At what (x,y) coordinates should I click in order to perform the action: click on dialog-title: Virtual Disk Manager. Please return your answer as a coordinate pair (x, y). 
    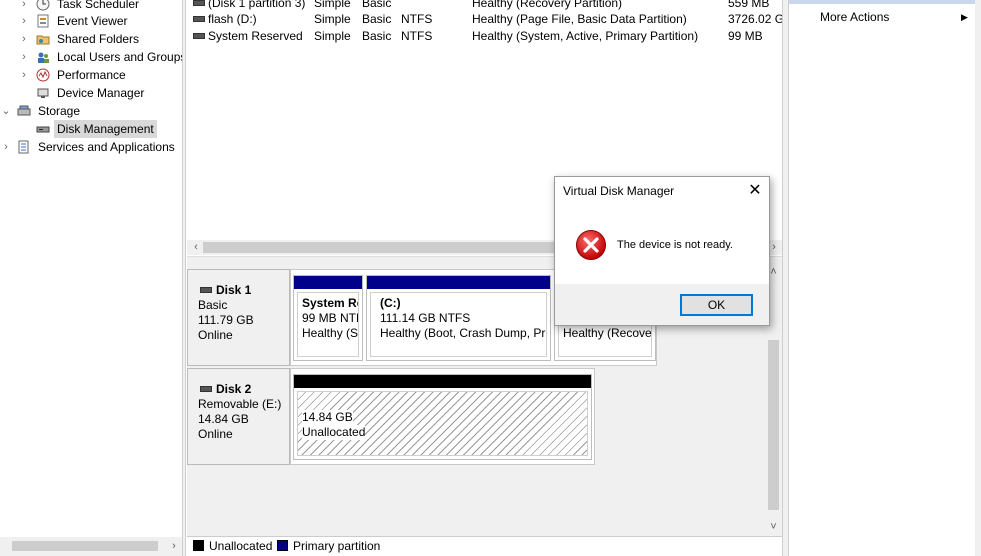
    Looking at the image, I should click on (619, 191).